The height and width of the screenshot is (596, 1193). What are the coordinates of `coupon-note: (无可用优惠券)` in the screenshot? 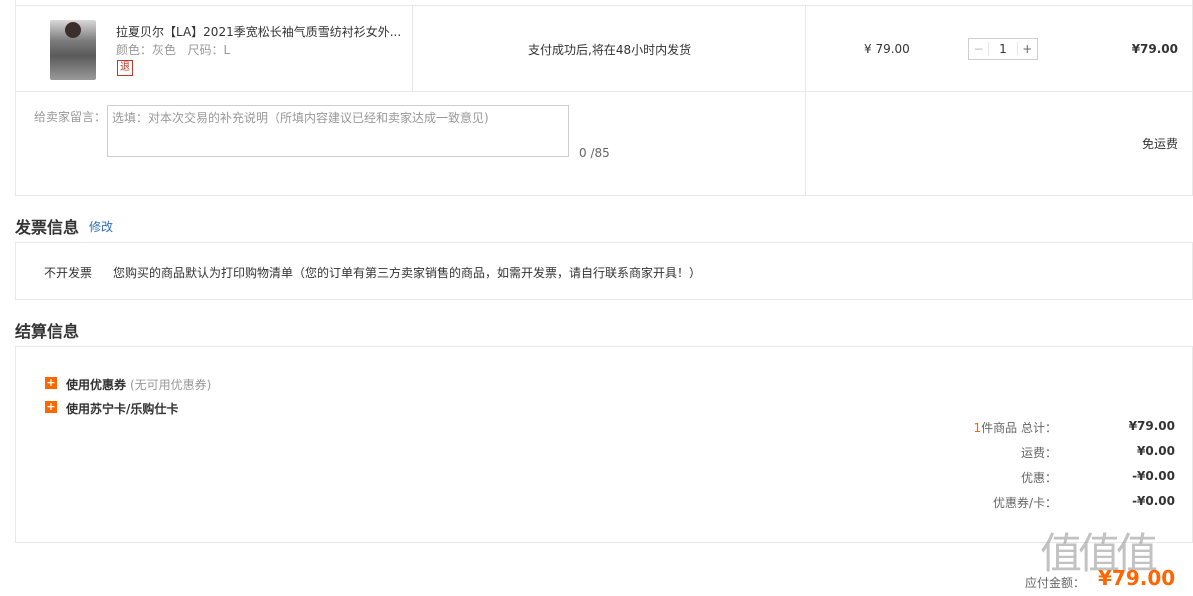 It's located at (171, 385).